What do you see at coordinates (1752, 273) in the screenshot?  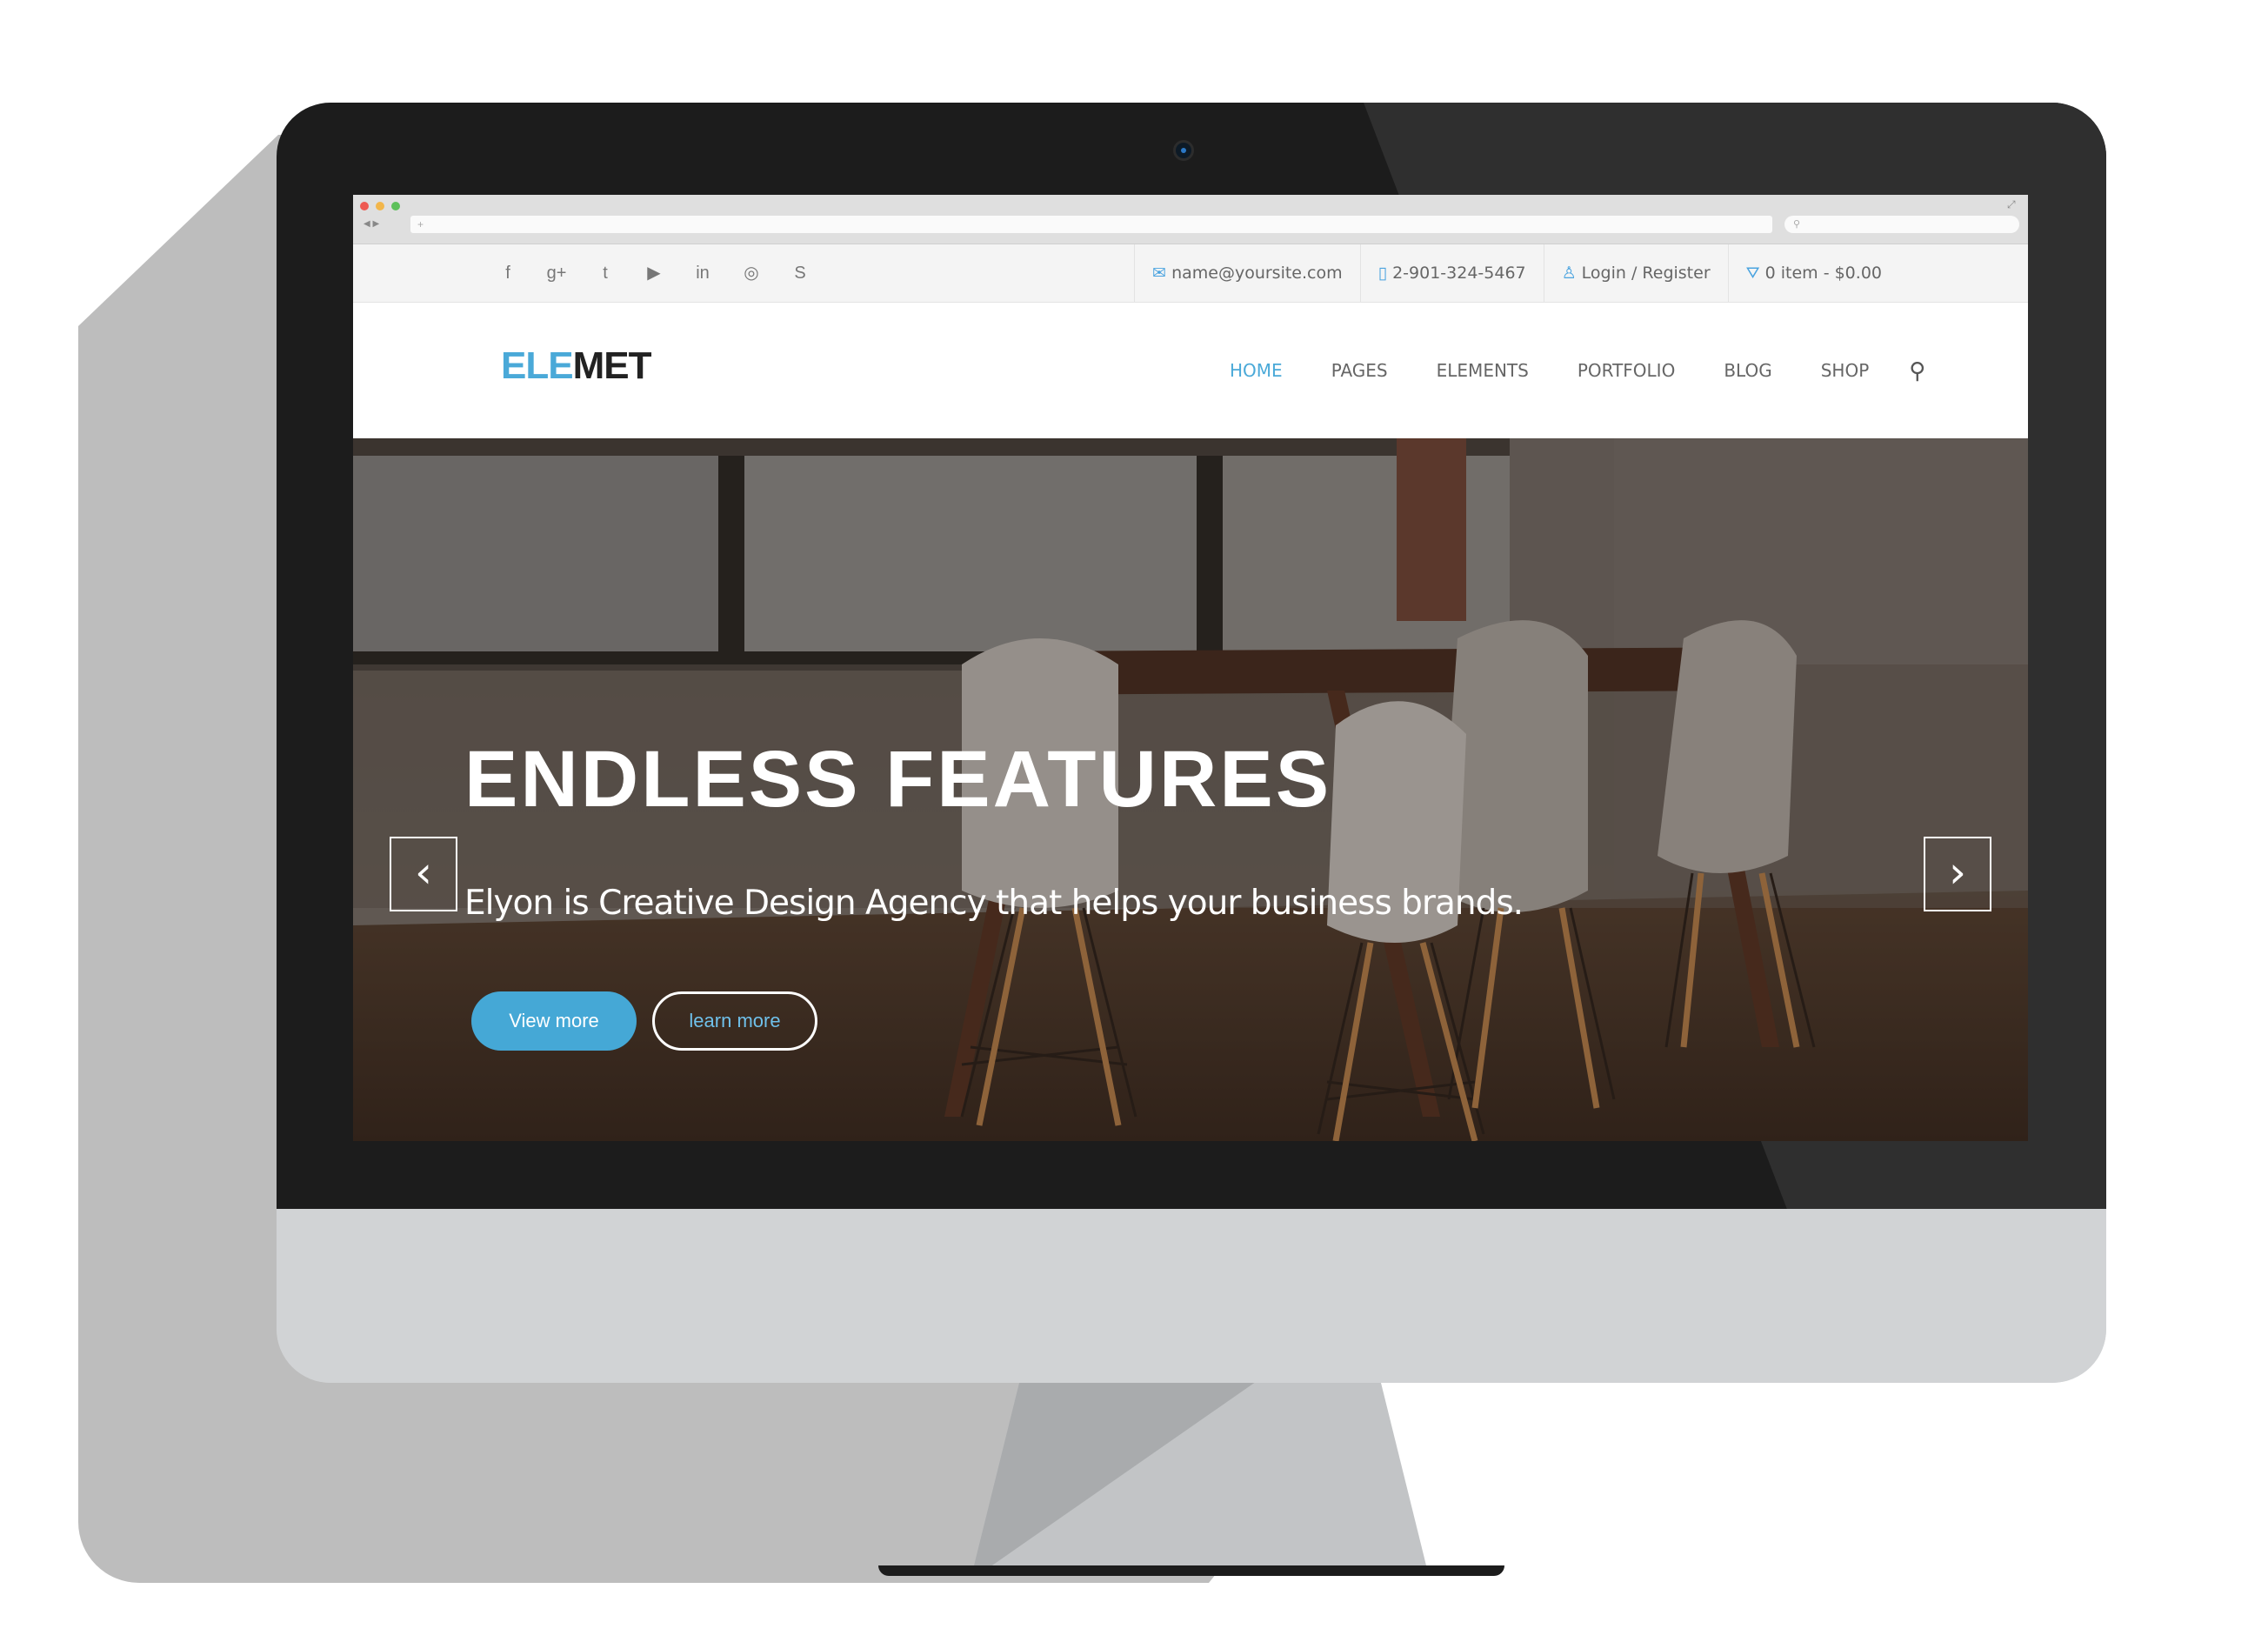 I see `basket-icon: ⛛` at bounding box center [1752, 273].